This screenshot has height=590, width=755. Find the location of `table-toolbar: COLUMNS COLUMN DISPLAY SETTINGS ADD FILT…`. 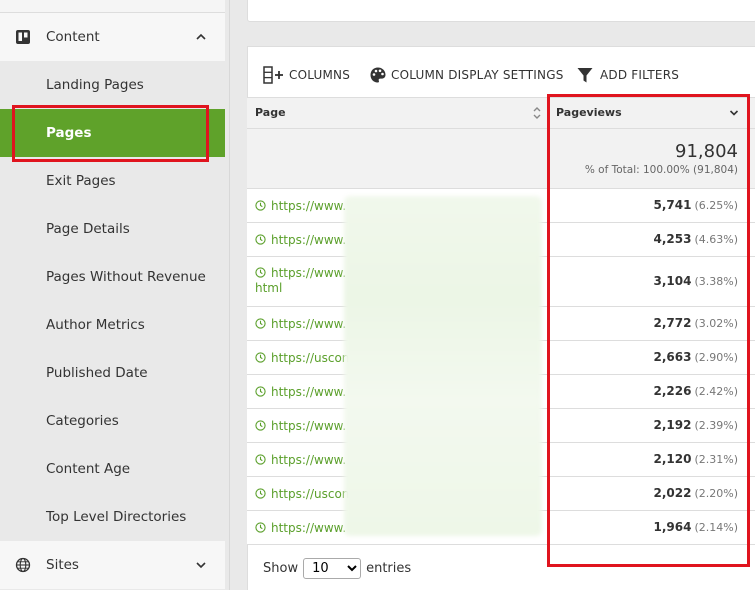

table-toolbar: COLUMNS COLUMN DISPLAY SETTINGS ADD FILT… is located at coordinates (501, 75).